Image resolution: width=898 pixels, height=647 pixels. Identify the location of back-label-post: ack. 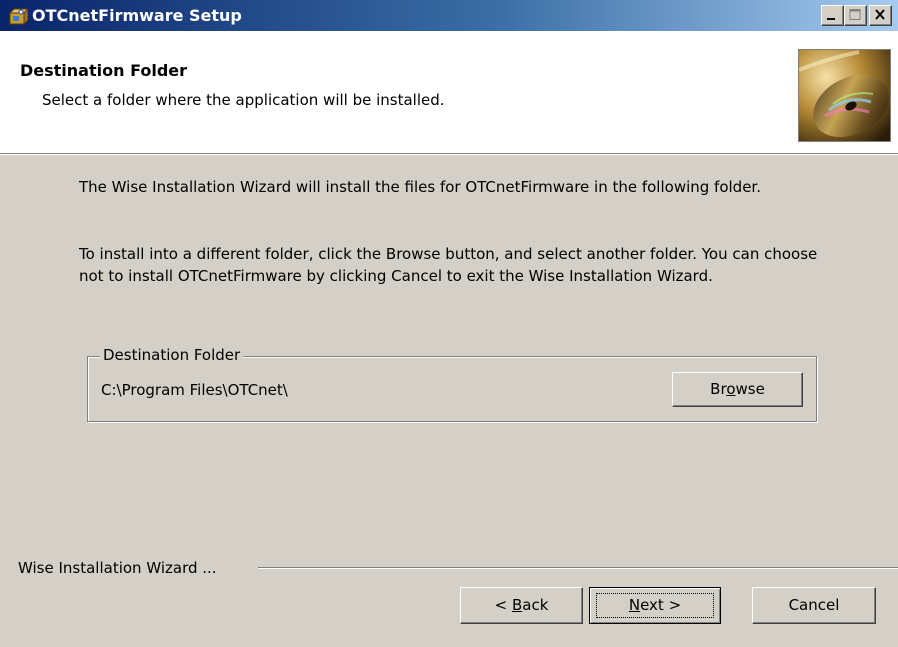
(535, 605).